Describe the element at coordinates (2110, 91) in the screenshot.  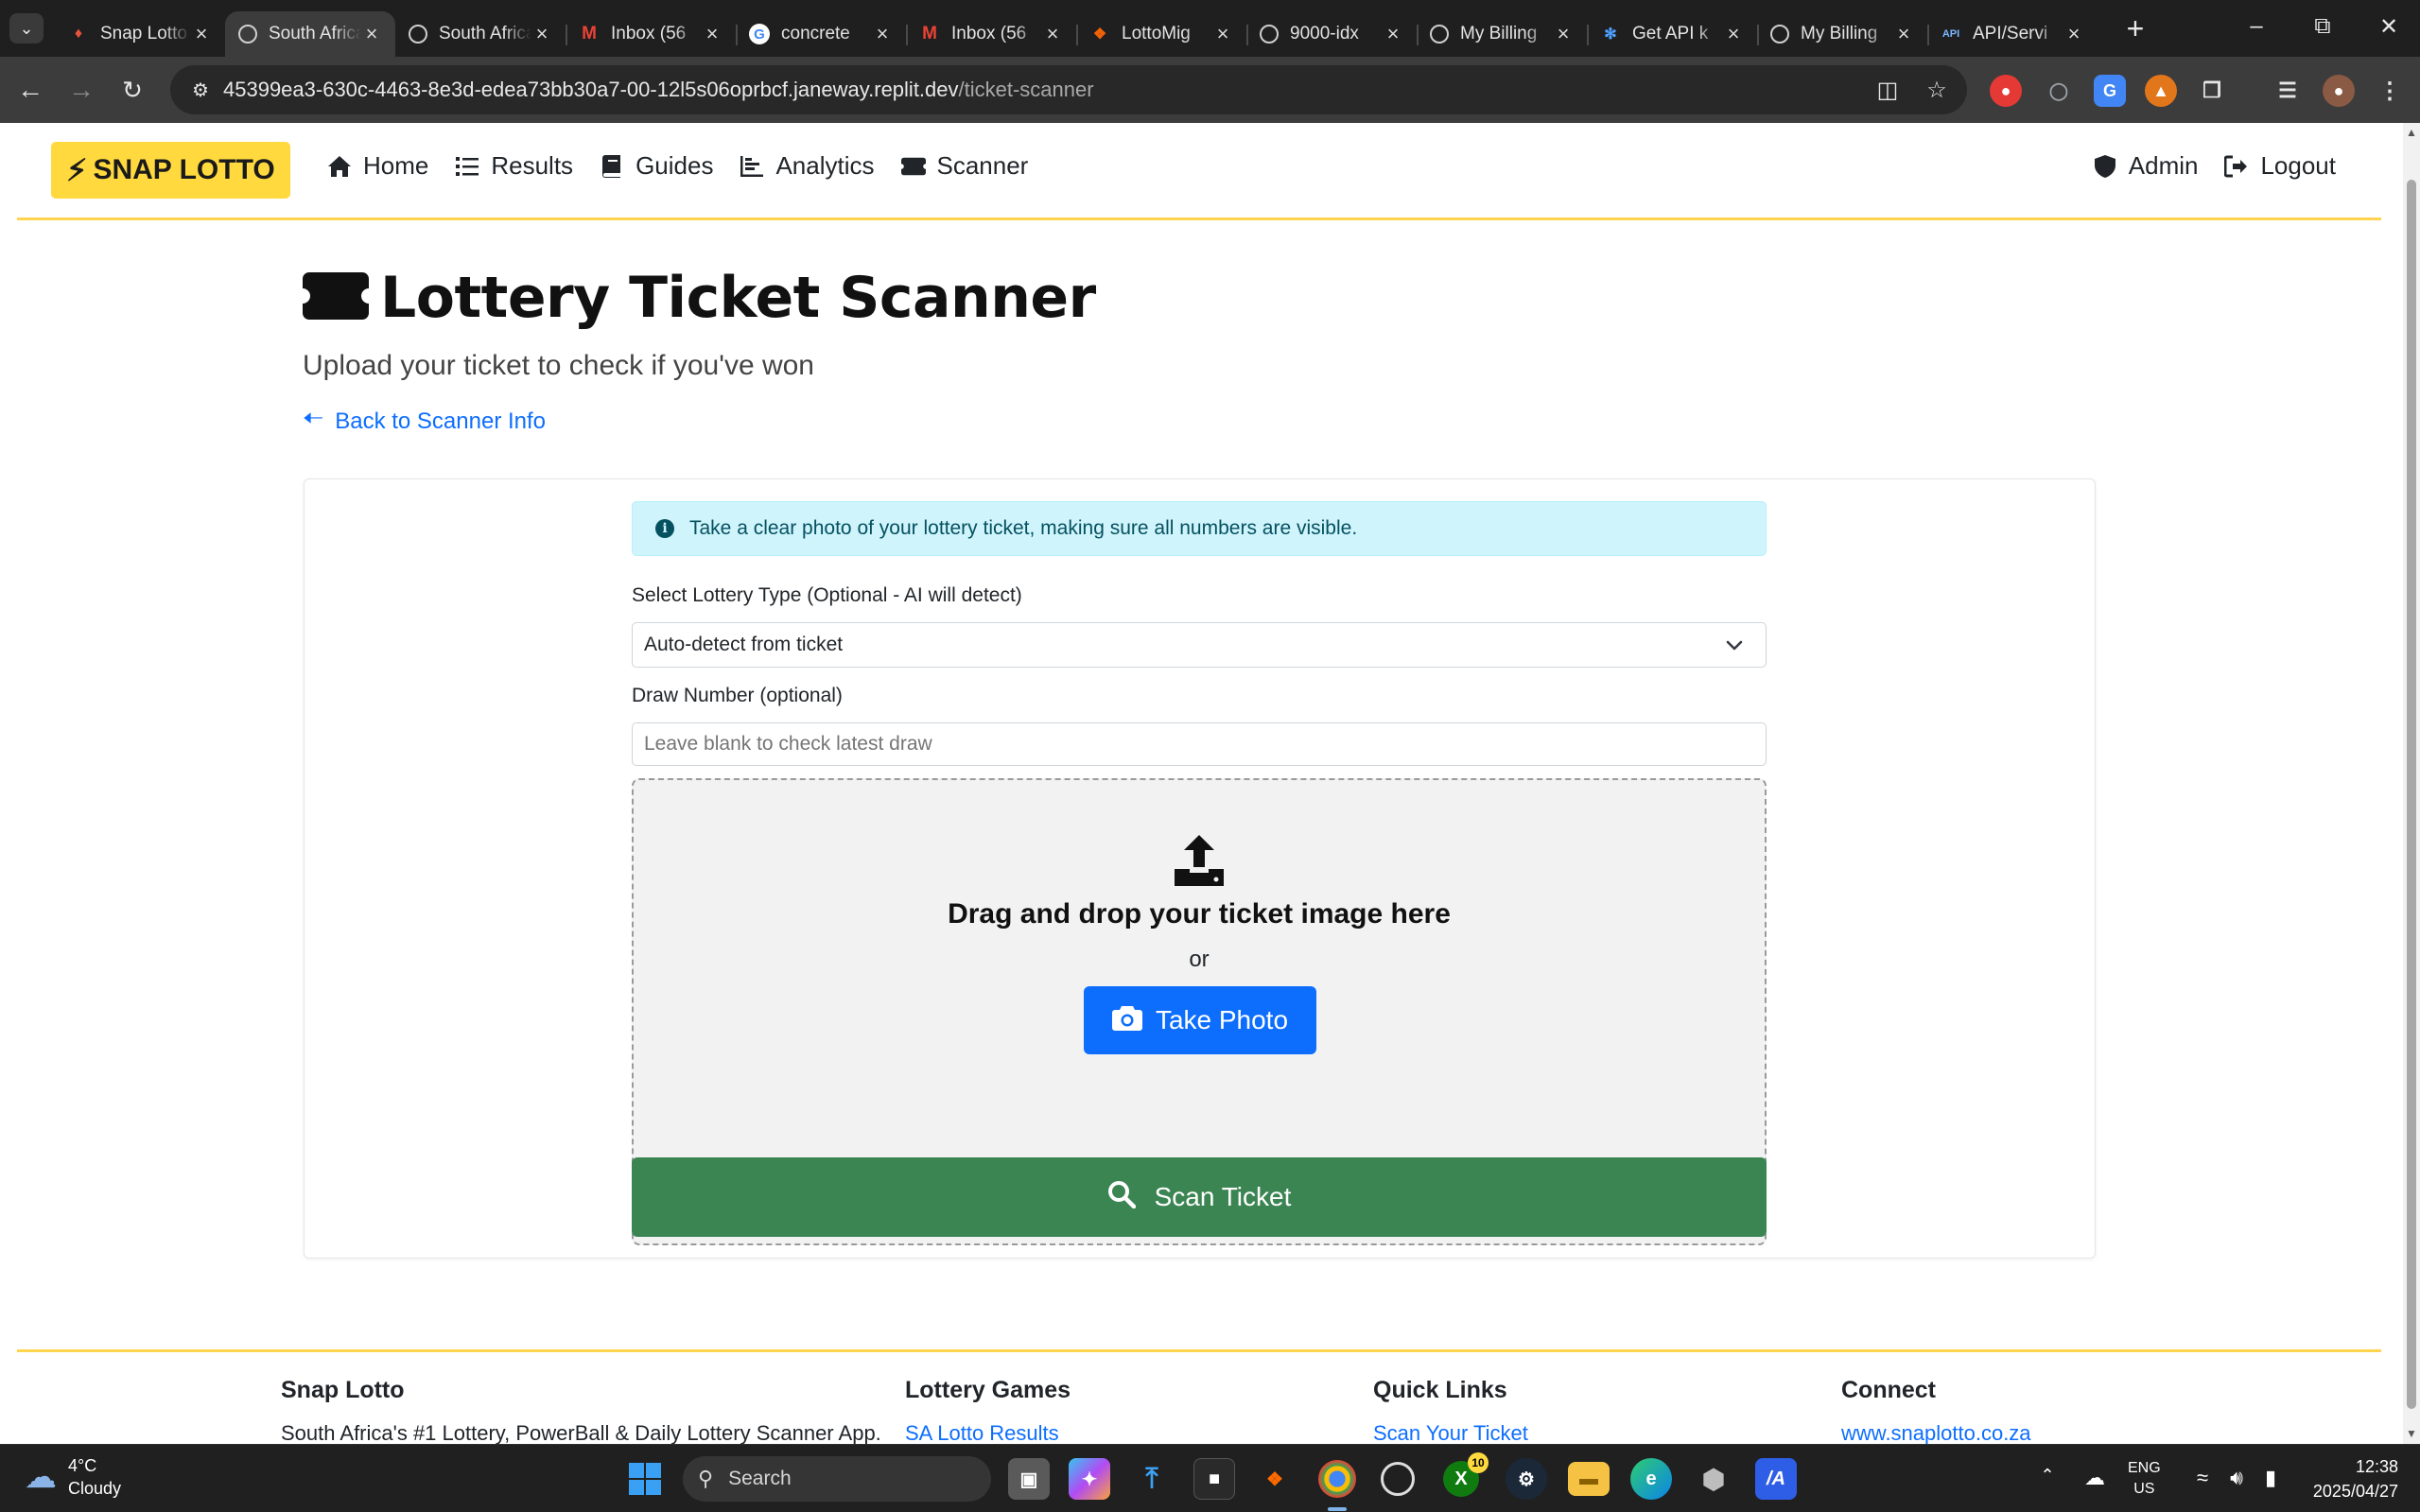
I see `google-translate-icon: G` at that location.